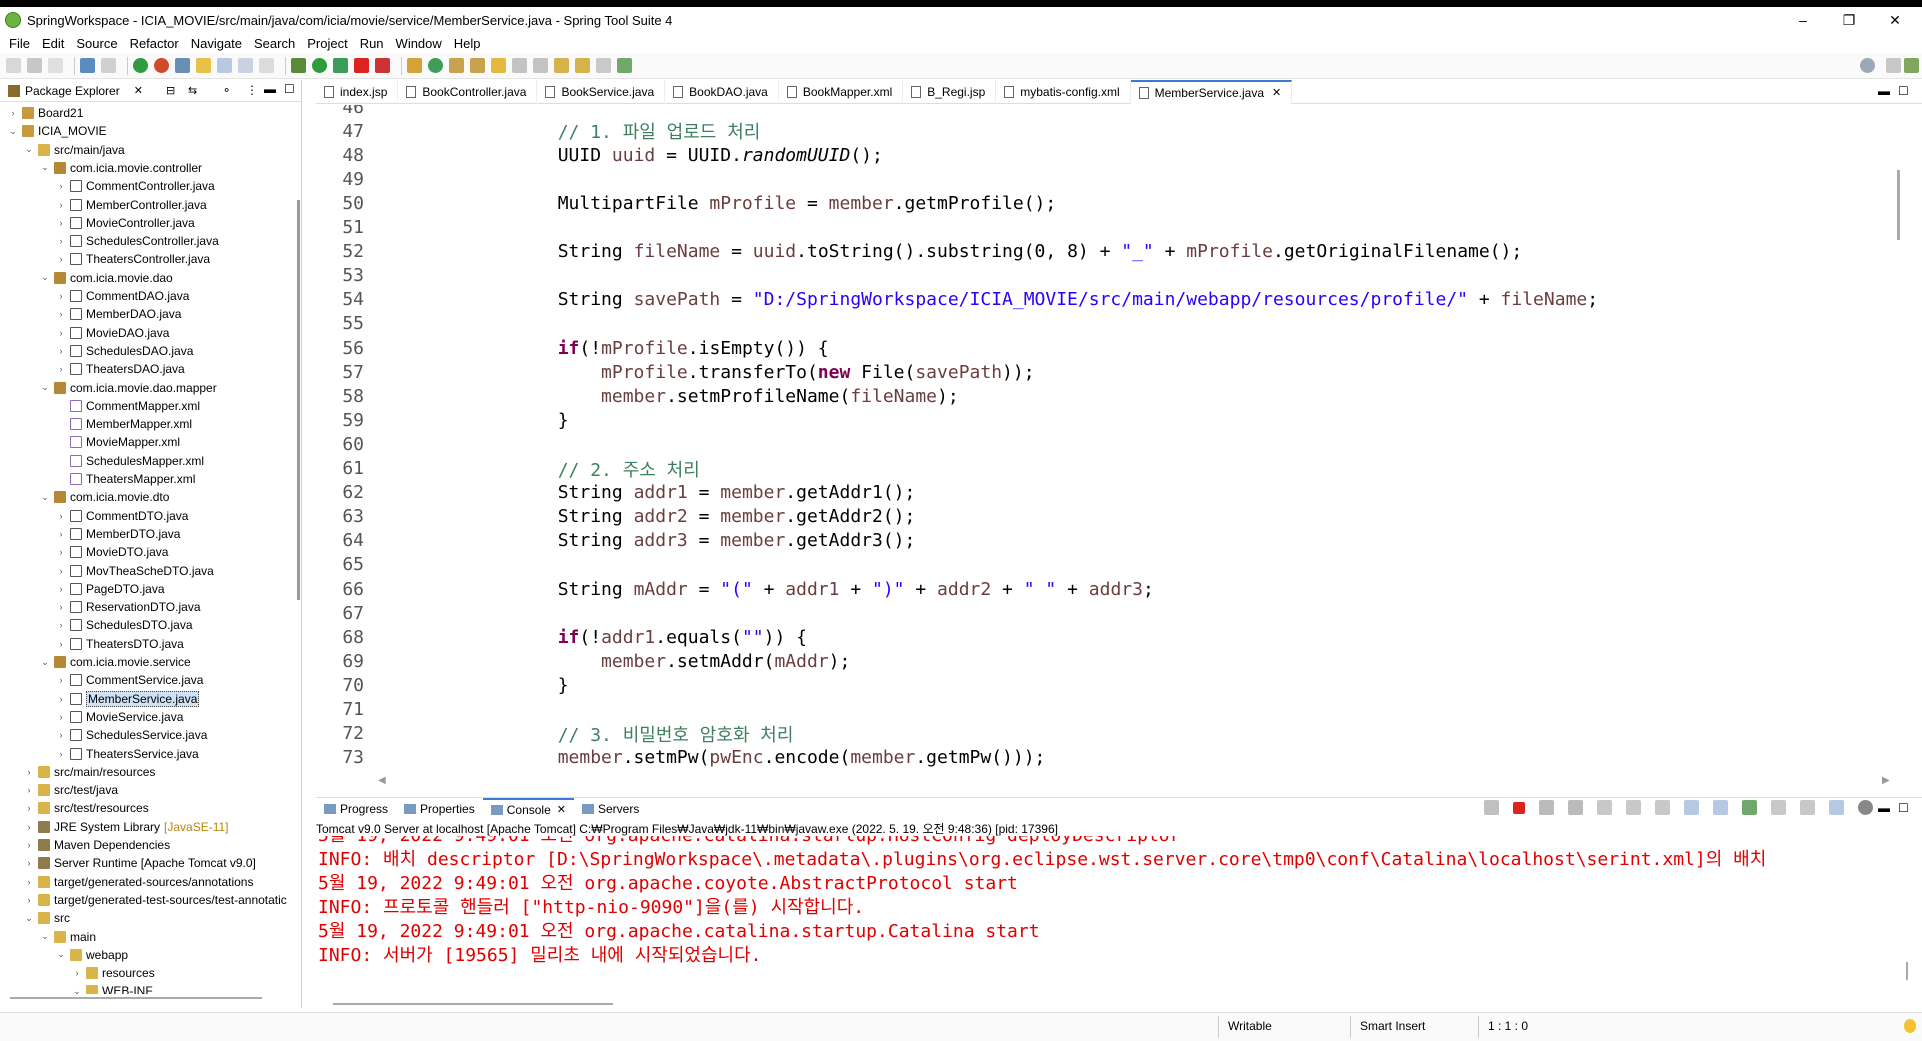  Describe the element at coordinates (456, 65) in the screenshot. I see `open-type-icon` at that location.